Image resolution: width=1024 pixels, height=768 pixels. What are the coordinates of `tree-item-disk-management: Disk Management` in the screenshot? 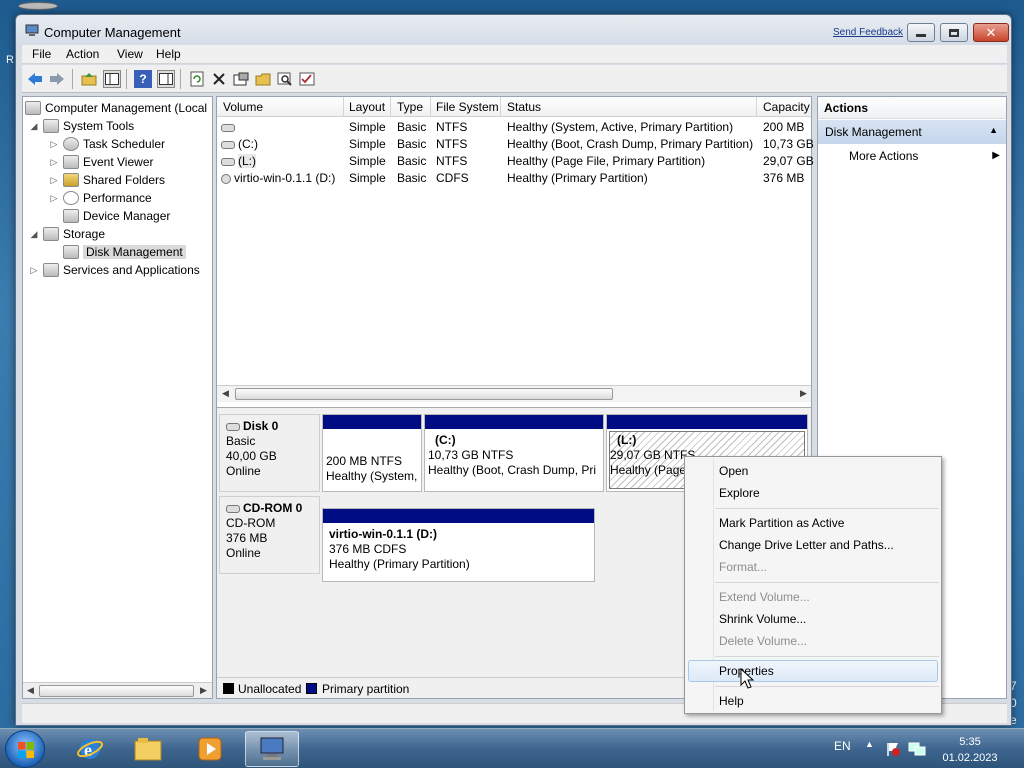 It's located at (124, 252).